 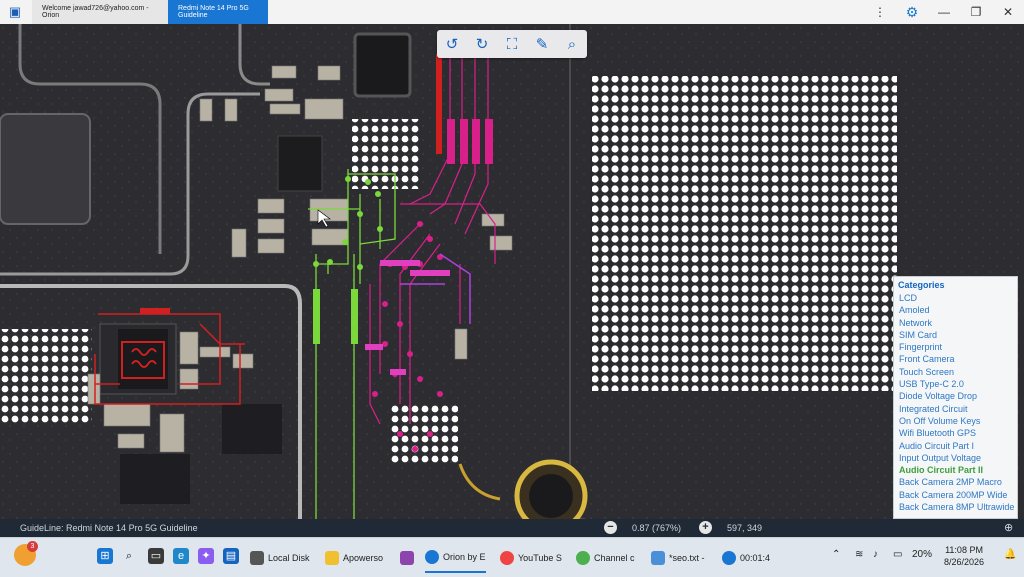 What do you see at coordinates (105, 556) in the screenshot?
I see `start-icon: ⊞` at bounding box center [105, 556].